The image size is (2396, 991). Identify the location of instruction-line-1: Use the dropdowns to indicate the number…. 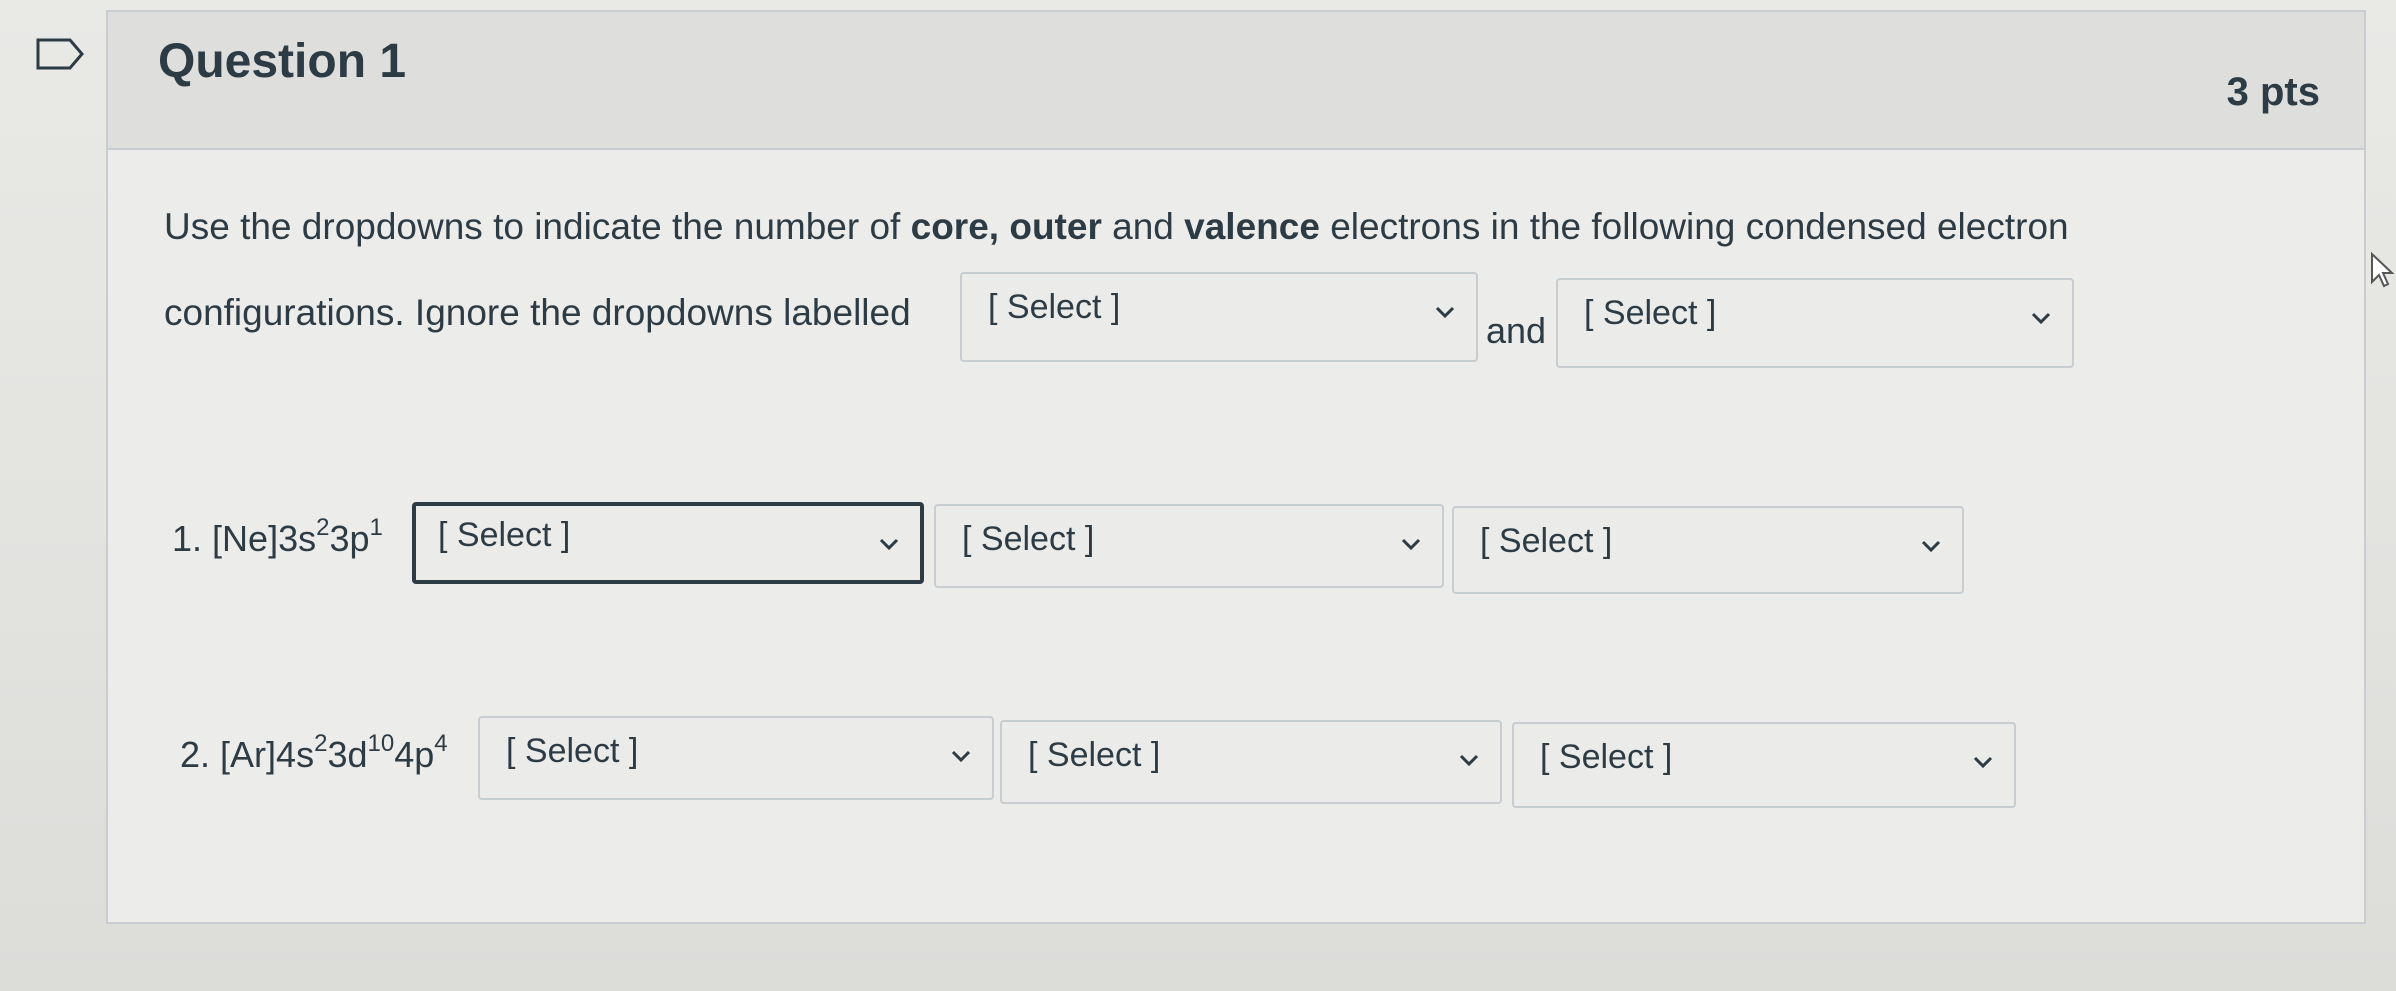
(1116, 227).